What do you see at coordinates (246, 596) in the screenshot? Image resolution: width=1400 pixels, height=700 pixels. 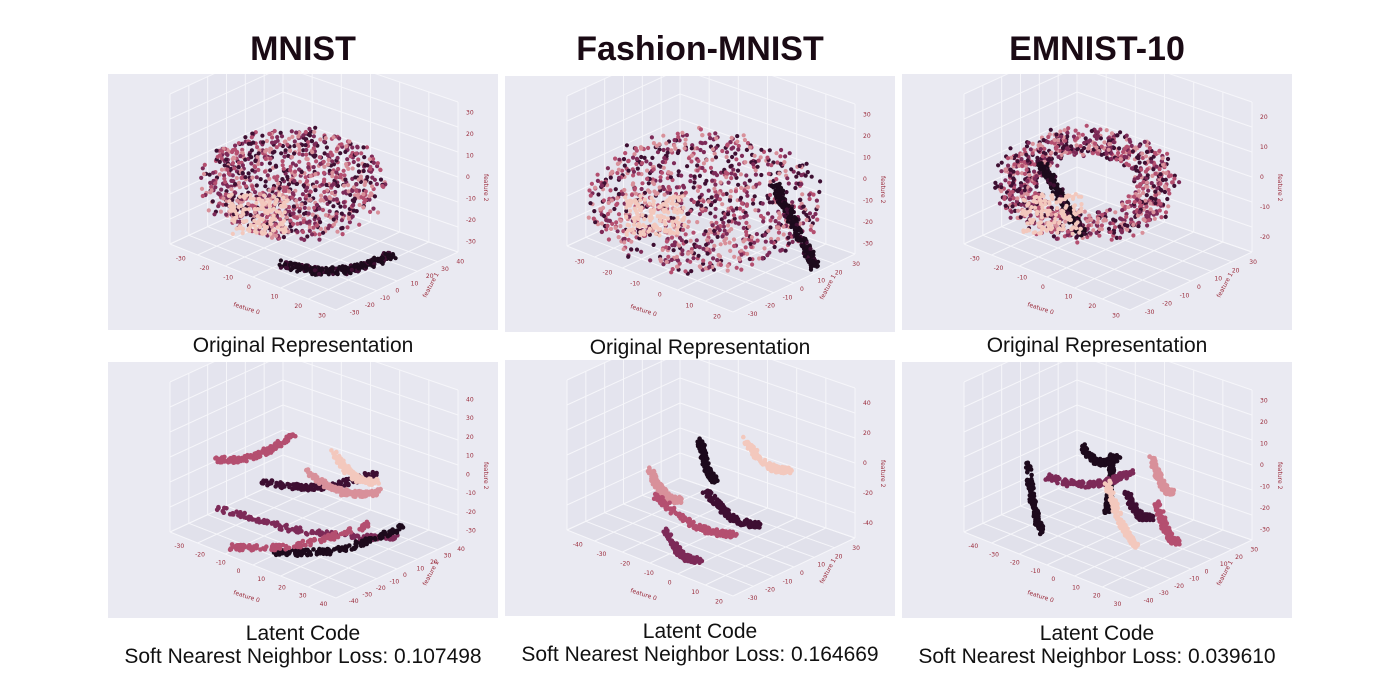 I see `x-axis-label: feature 0` at bounding box center [246, 596].